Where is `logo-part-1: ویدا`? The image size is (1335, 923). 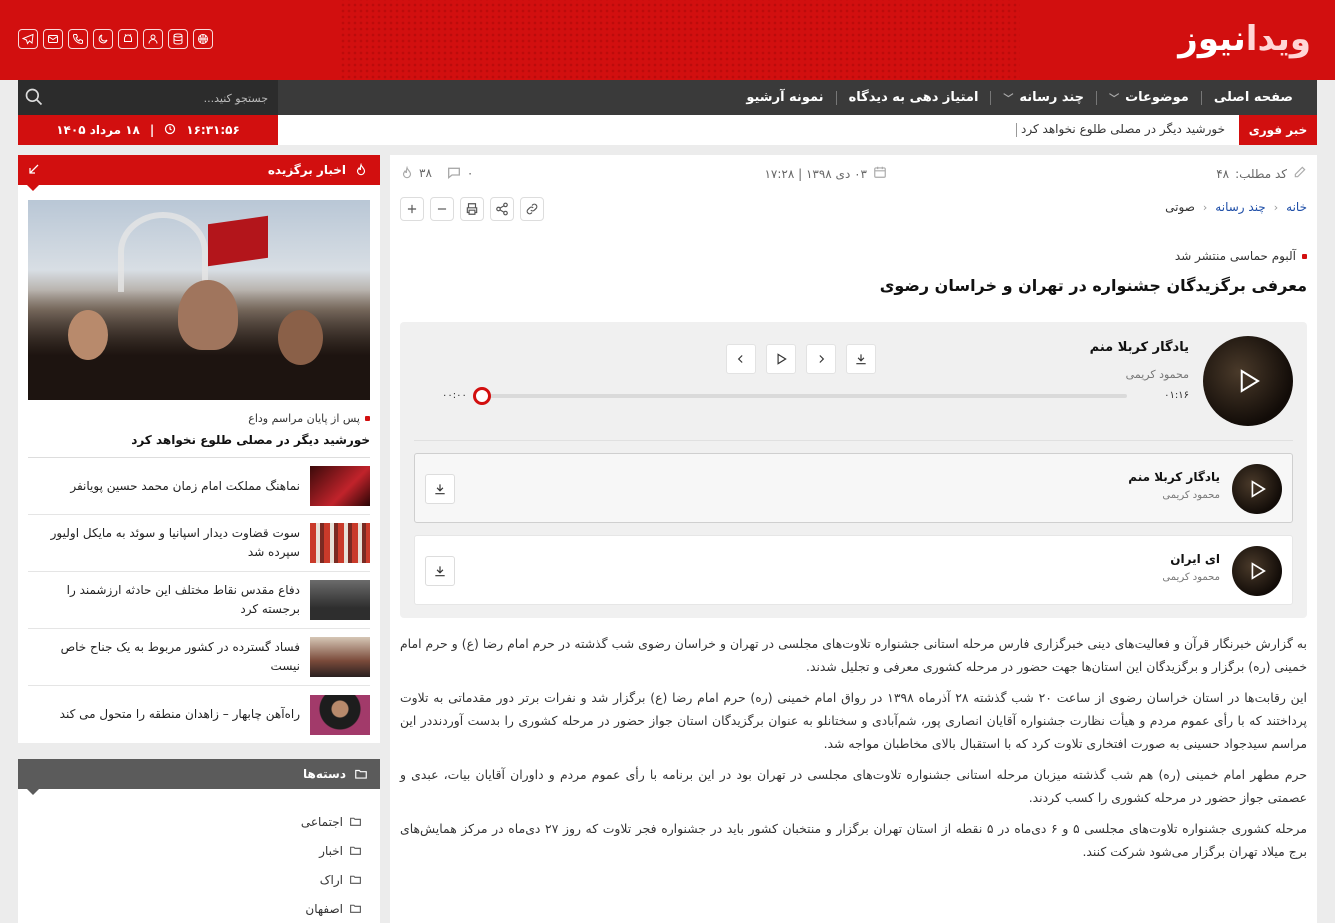 logo-part-1: ویدا is located at coordinates (1278, 39).